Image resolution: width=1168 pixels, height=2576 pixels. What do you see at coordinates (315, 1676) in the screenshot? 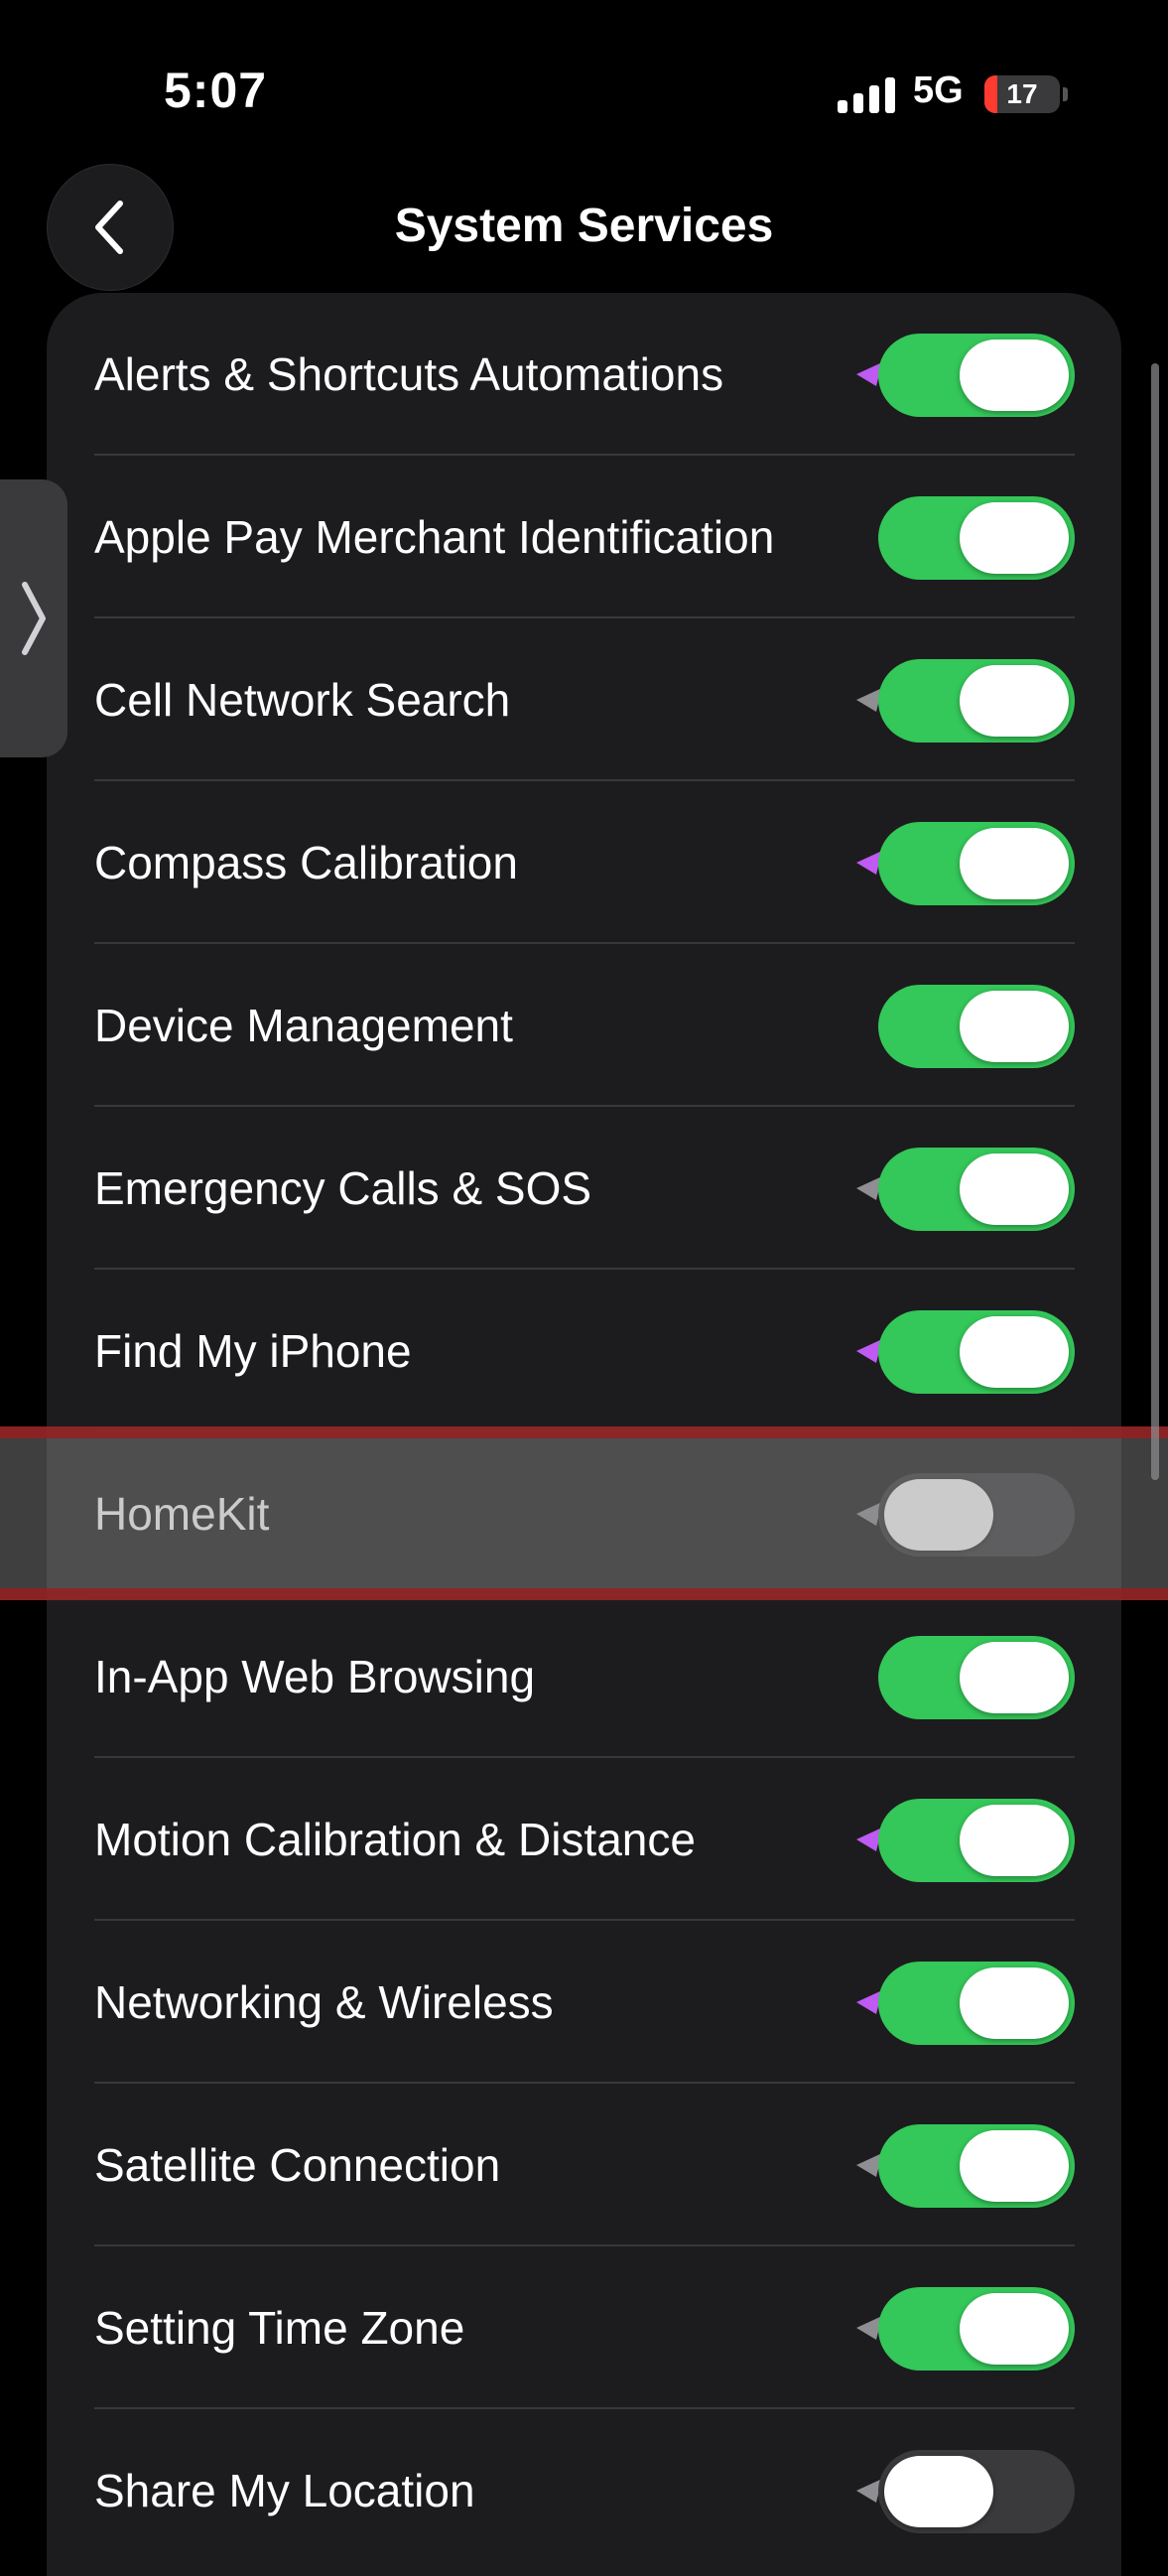
I see `service-label: In-App Web Browsing` at bounding box center [315, 1676].